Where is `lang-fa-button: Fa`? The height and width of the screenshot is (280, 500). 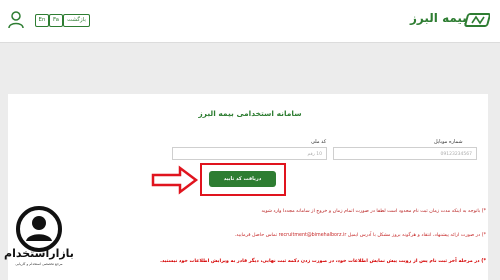
lang-fa-button: Fa is located at coordinates (56, 20).